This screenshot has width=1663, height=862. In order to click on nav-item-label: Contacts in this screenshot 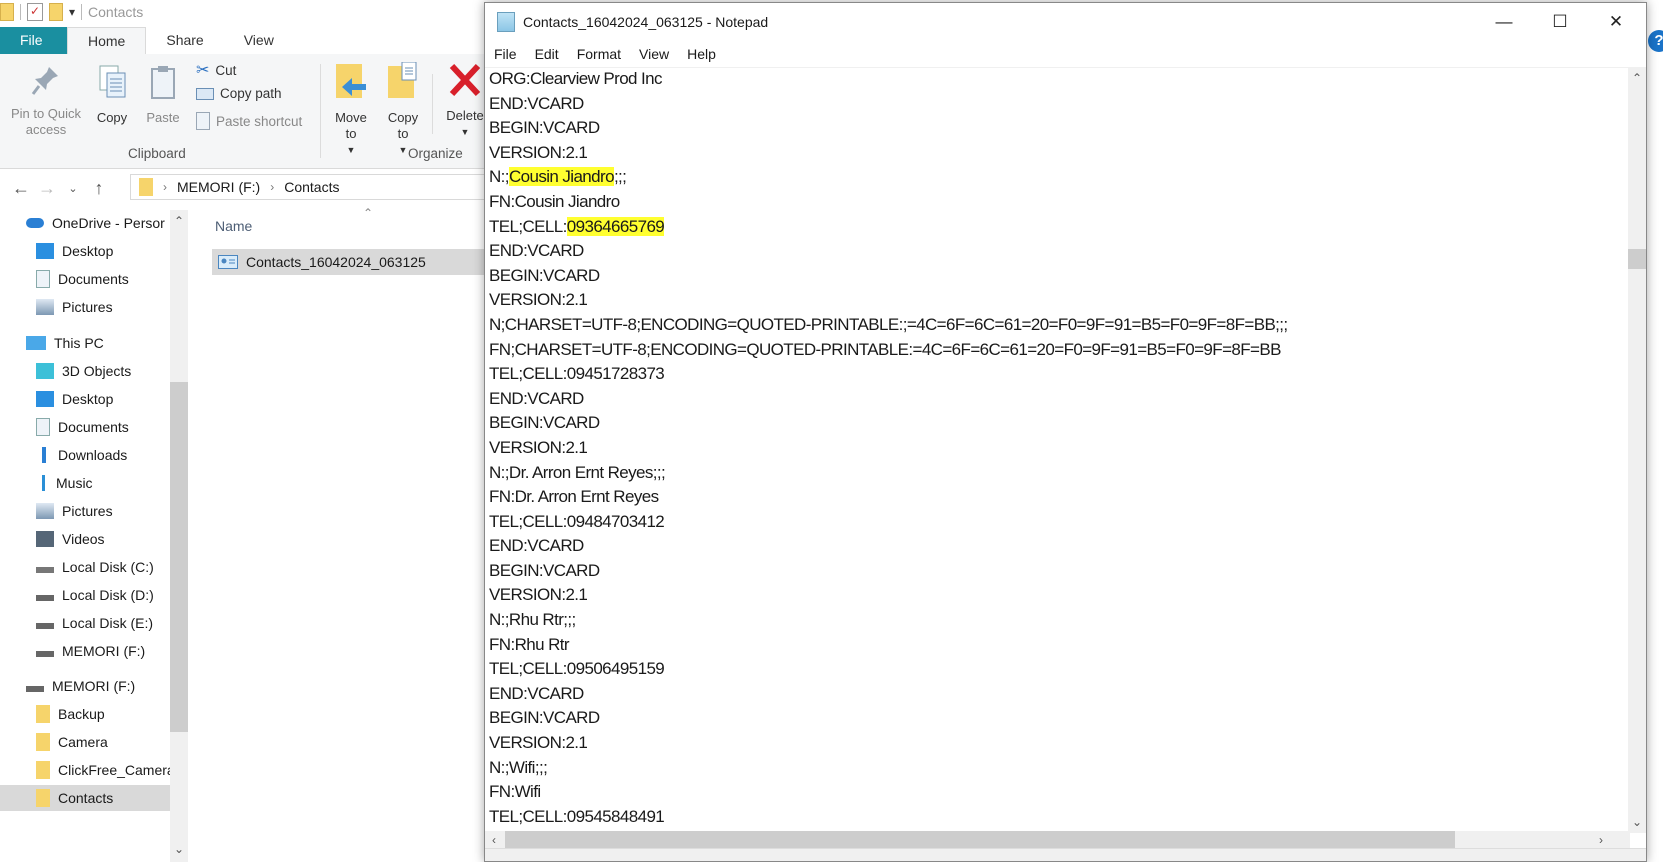, I will do `click(86, 798)`.